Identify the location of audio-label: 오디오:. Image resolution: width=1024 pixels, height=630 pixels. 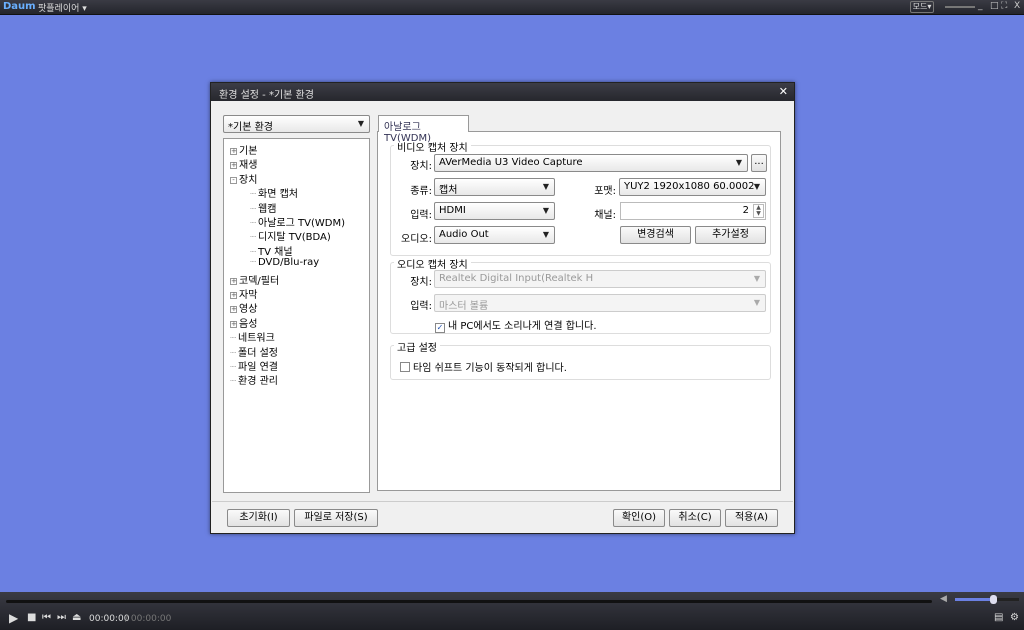
(416, 239).